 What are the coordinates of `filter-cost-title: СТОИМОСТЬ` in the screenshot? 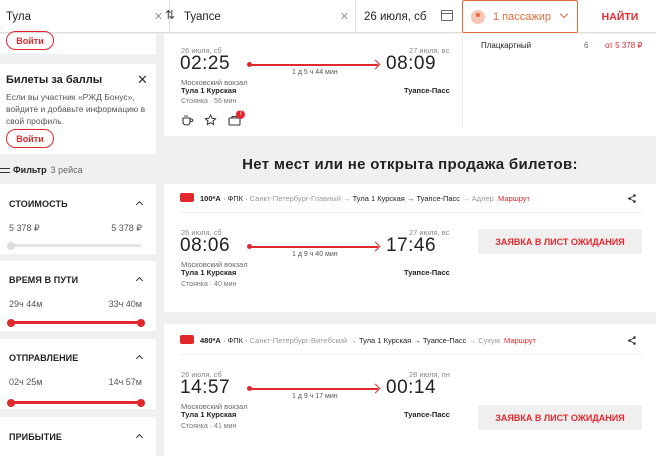 It's located at (38, 204).